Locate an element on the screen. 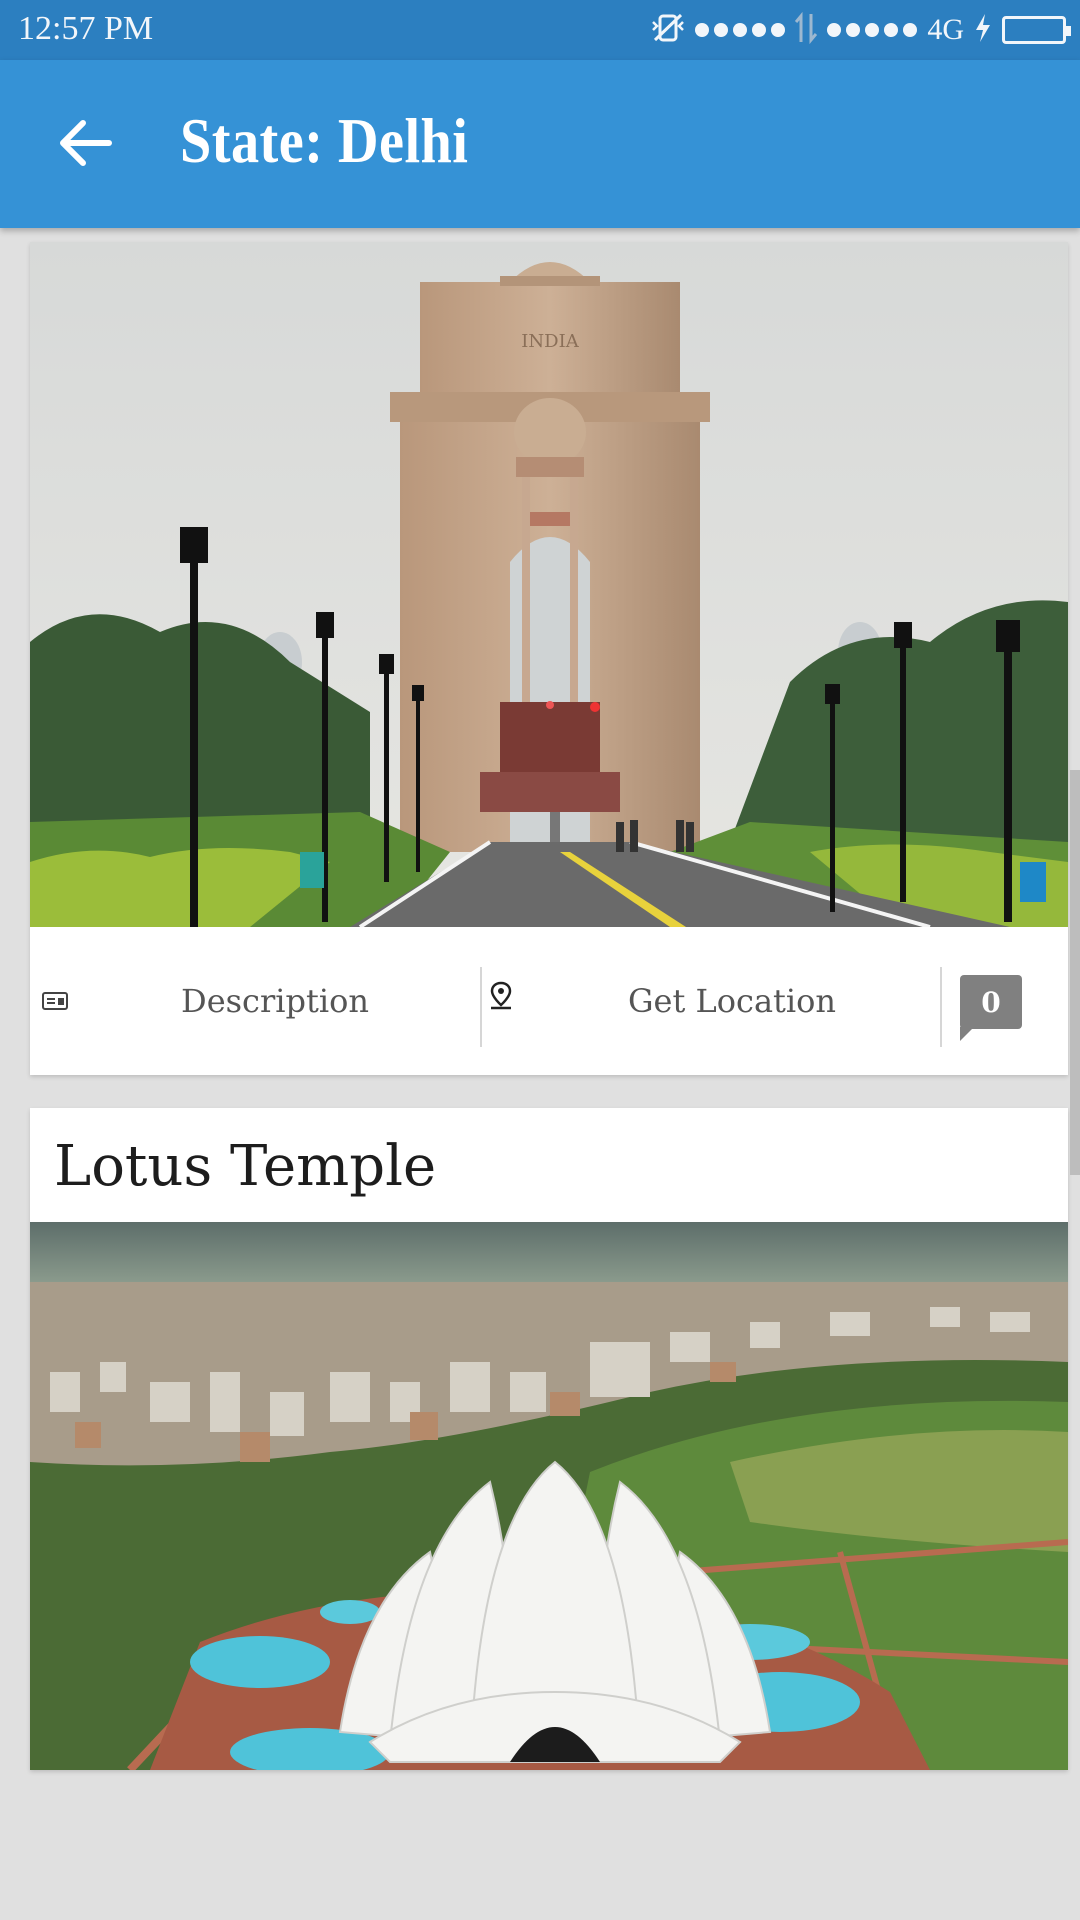  battery-icon is located at coordinates (1036, 30).